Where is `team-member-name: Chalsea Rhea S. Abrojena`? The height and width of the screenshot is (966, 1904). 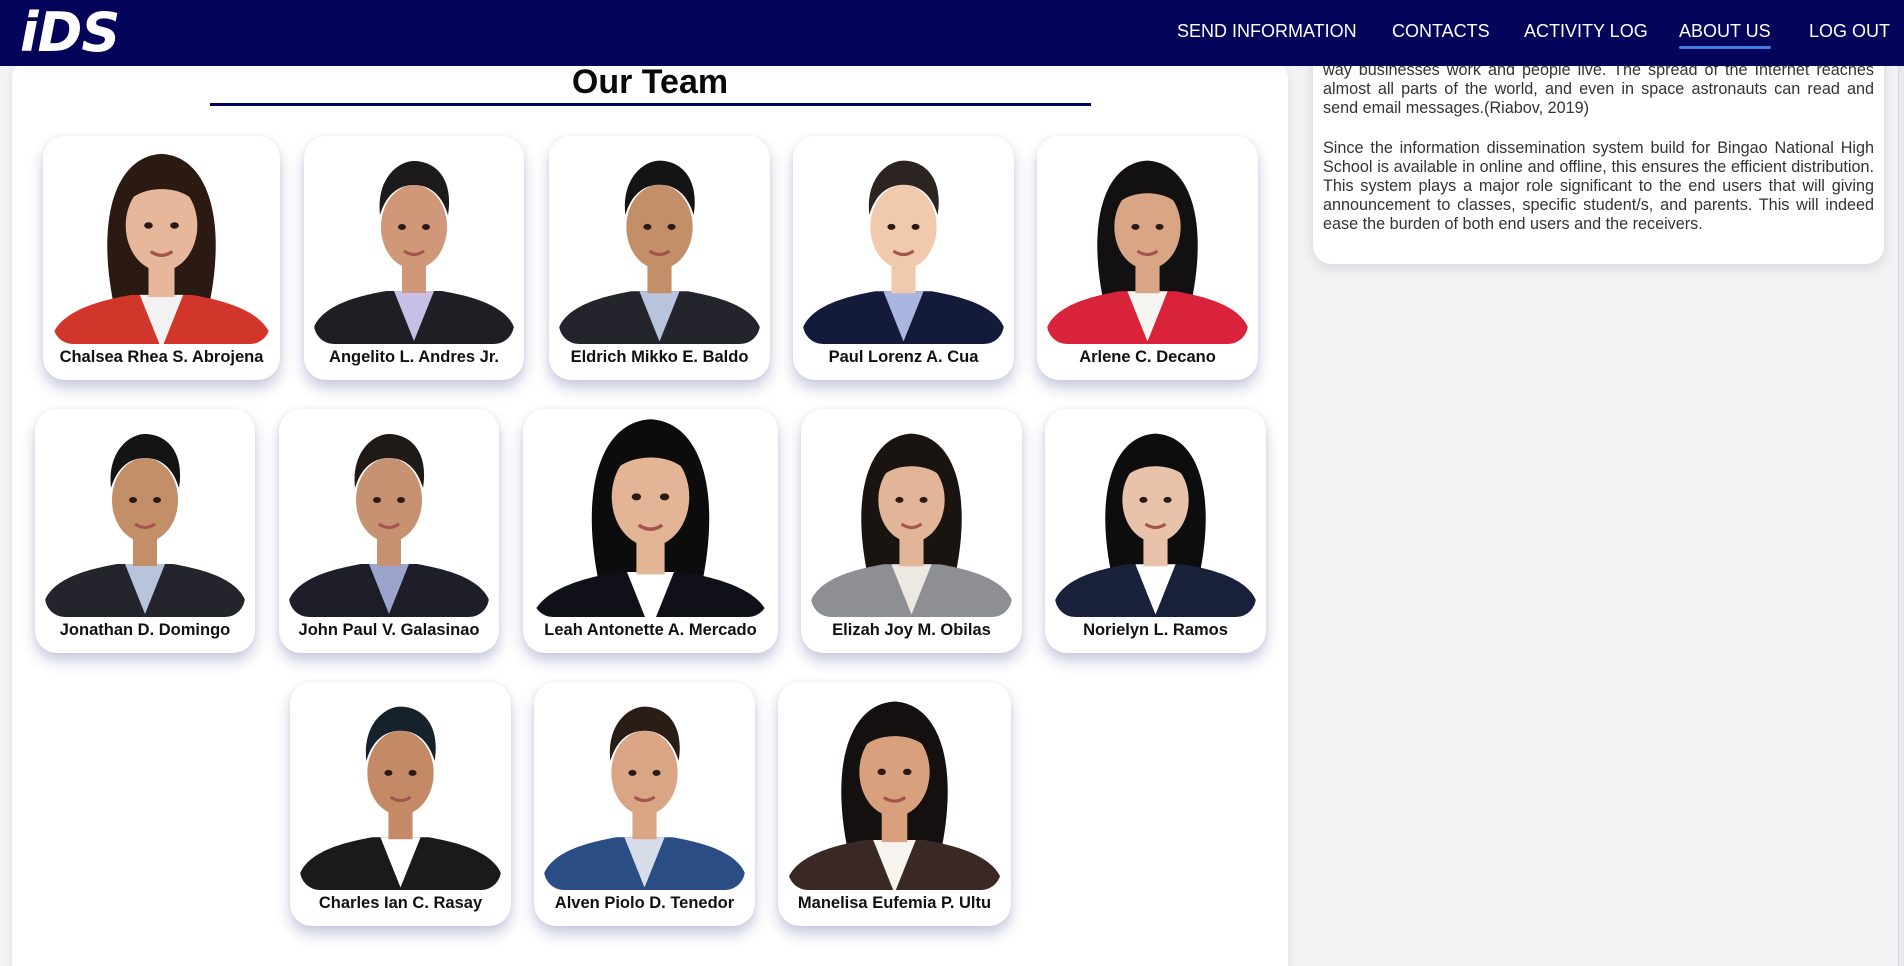 team-member-name: Chalsea Rhea S. Abrojena is located at coordinates (161, 357).